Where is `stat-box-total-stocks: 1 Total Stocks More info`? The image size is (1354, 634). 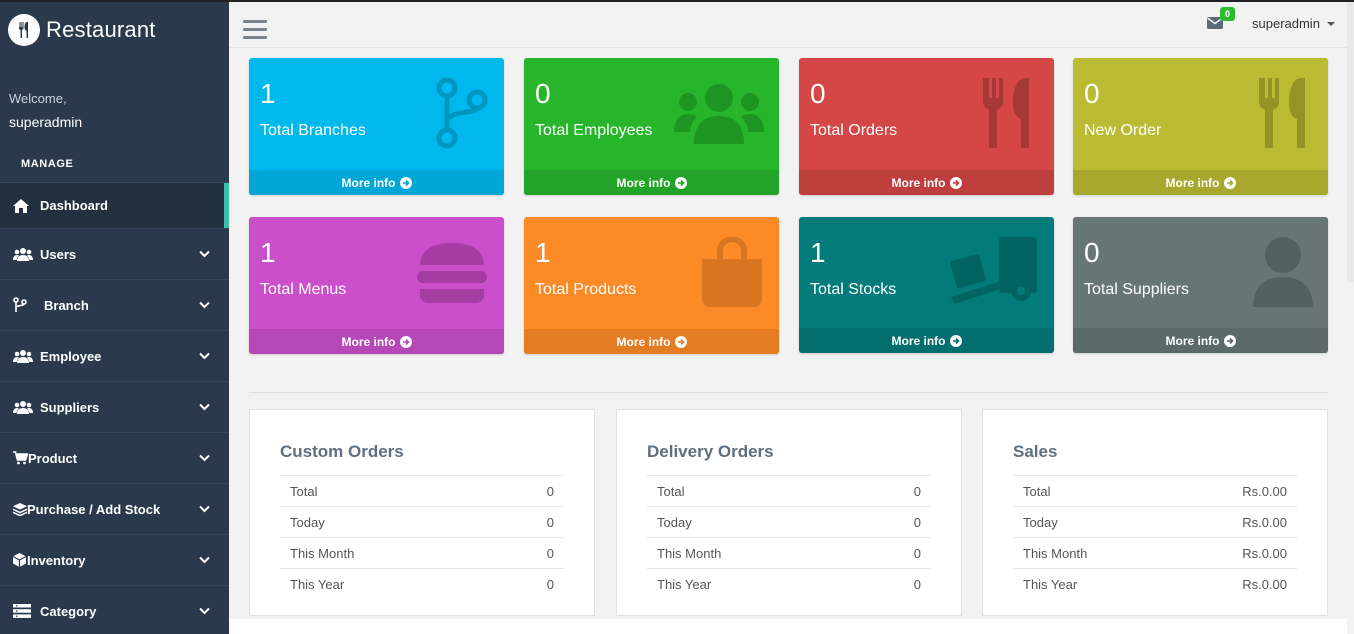 stat-box-total-stocks: 1 Total Stocks More info is located at coordinates (926, 285).